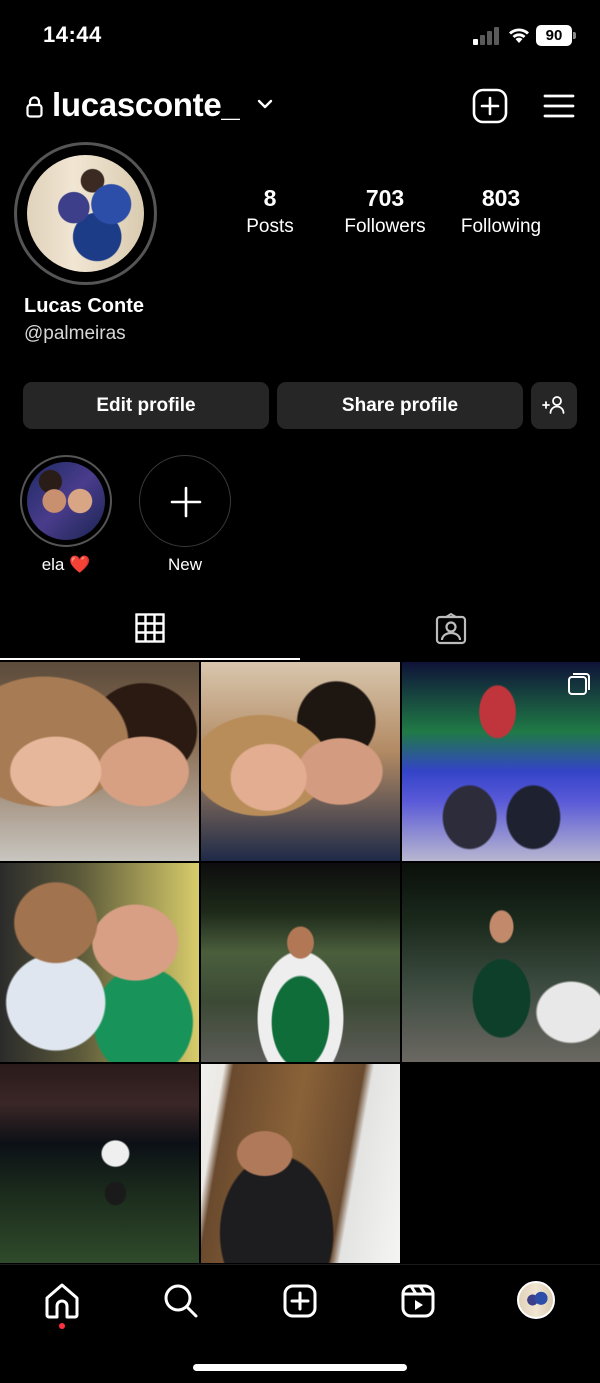 This screenshot has width=600, height=1383. What do you see at coordinates (34, 107) in the screenshot?
I see `lock-icon` at bounding box center [34, 107].